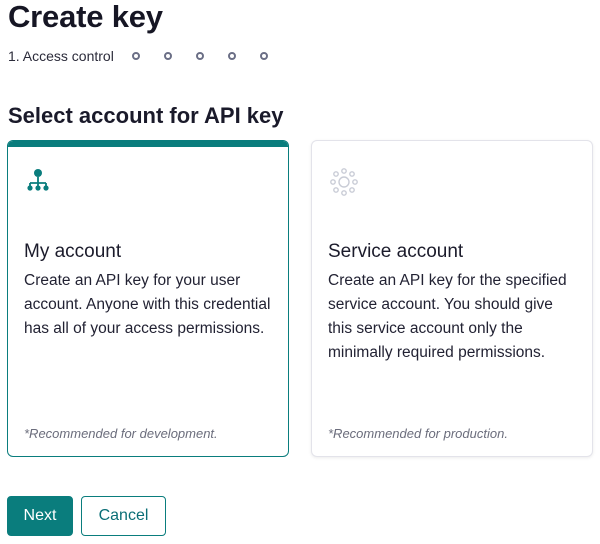 This screenshot has height=544, width=600. Describe the element at coordinates (123, 516) in the screenshot. I see `cancel-button: Cancel` at that location.